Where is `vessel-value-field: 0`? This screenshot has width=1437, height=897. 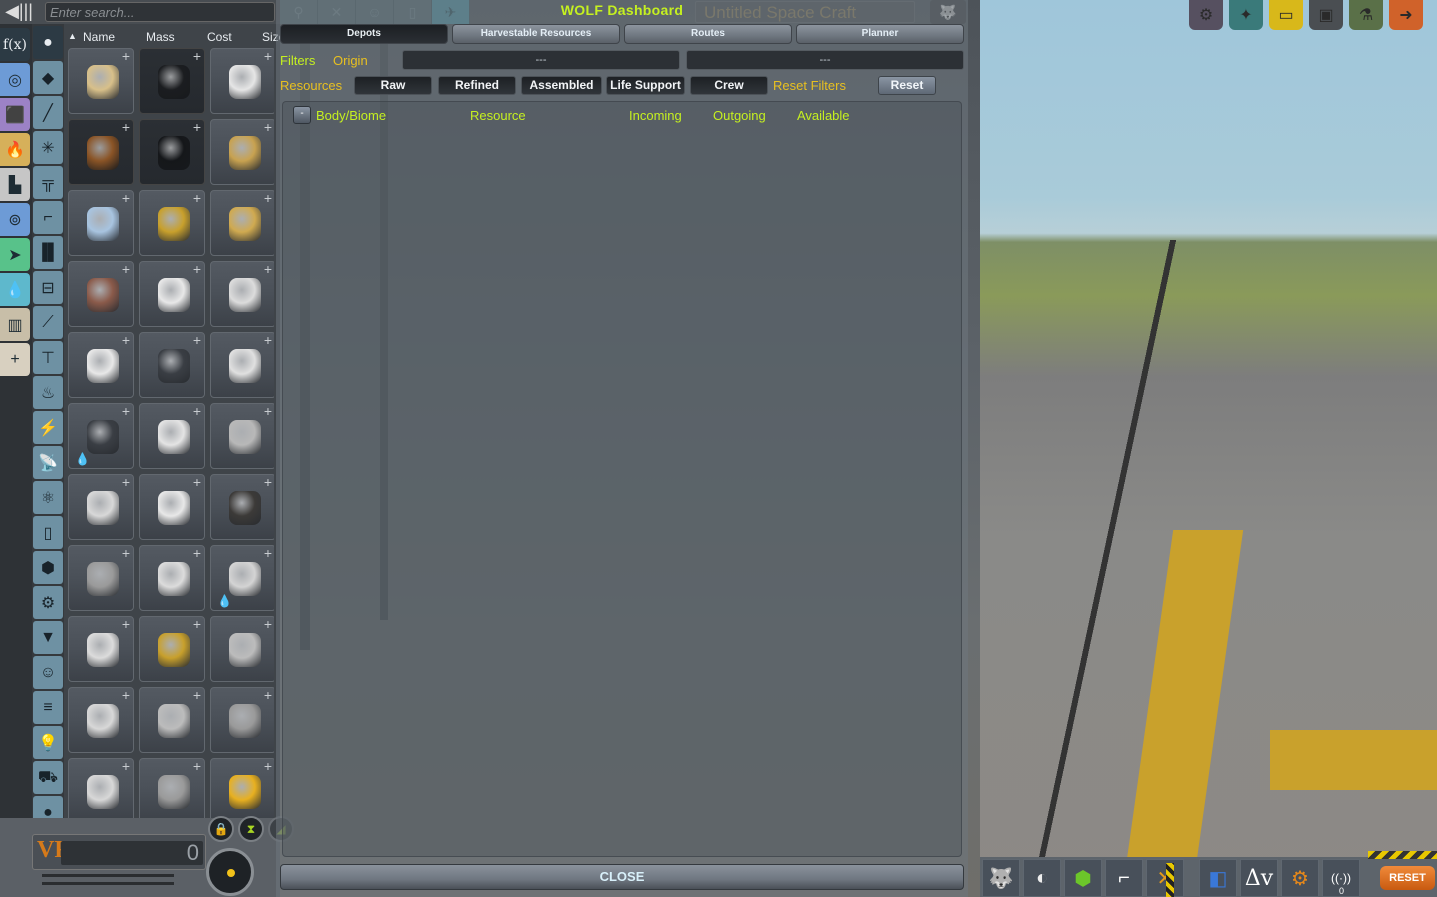 vessel-value-field: 0 is located at coordinates (132, 853).